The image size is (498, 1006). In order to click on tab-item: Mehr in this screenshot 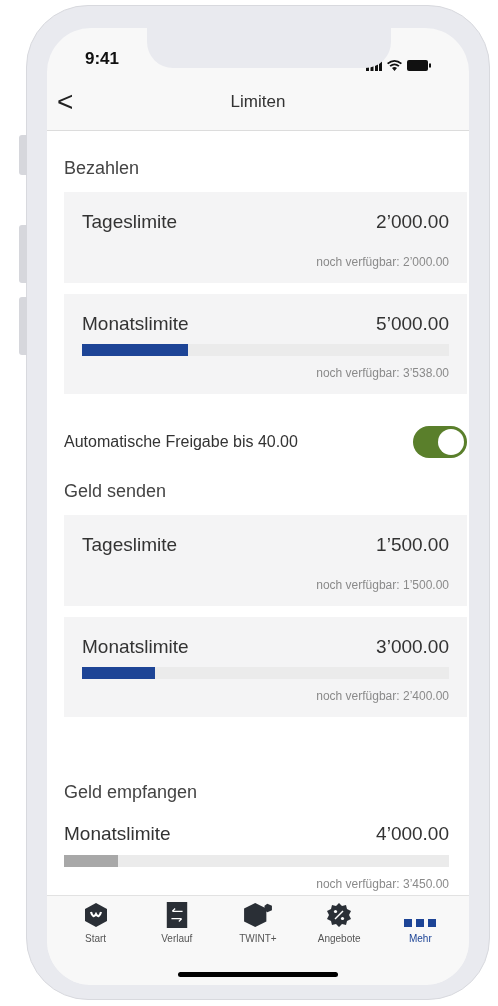, I will do `click(420, 924)`.